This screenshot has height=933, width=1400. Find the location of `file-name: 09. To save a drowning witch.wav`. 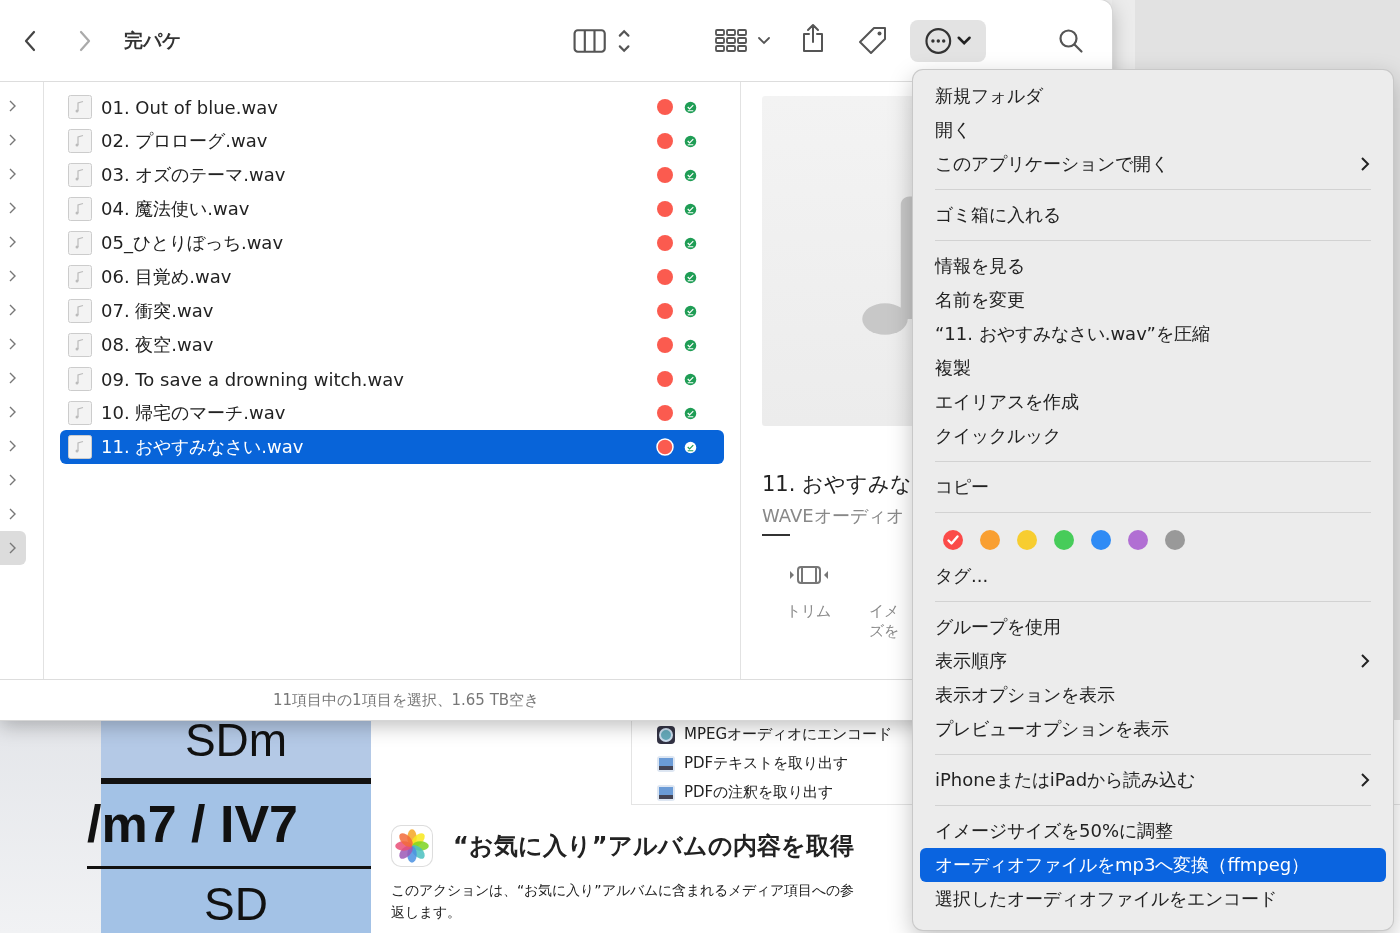

file-name: 09. To save a drowning witch.wav is located at coordinates (253, 379).